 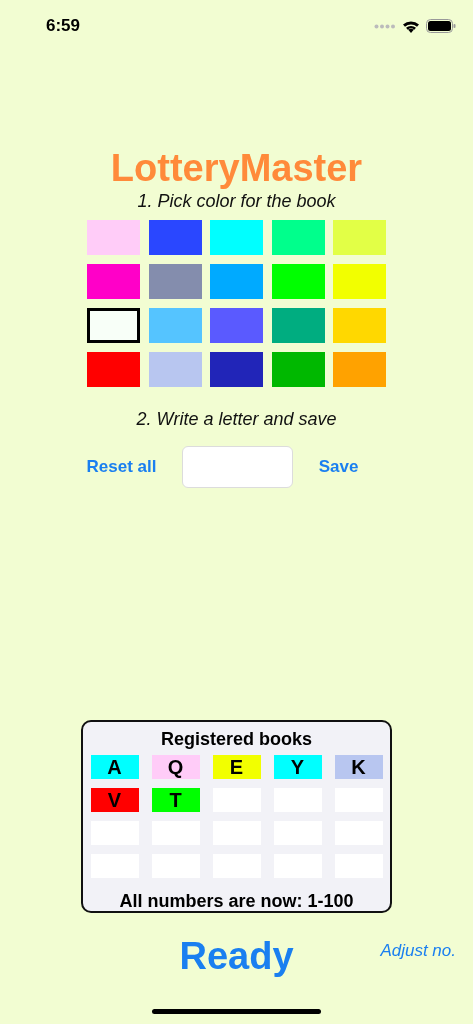 I want to click on book-slot: Y, so click(x=297, y=767).